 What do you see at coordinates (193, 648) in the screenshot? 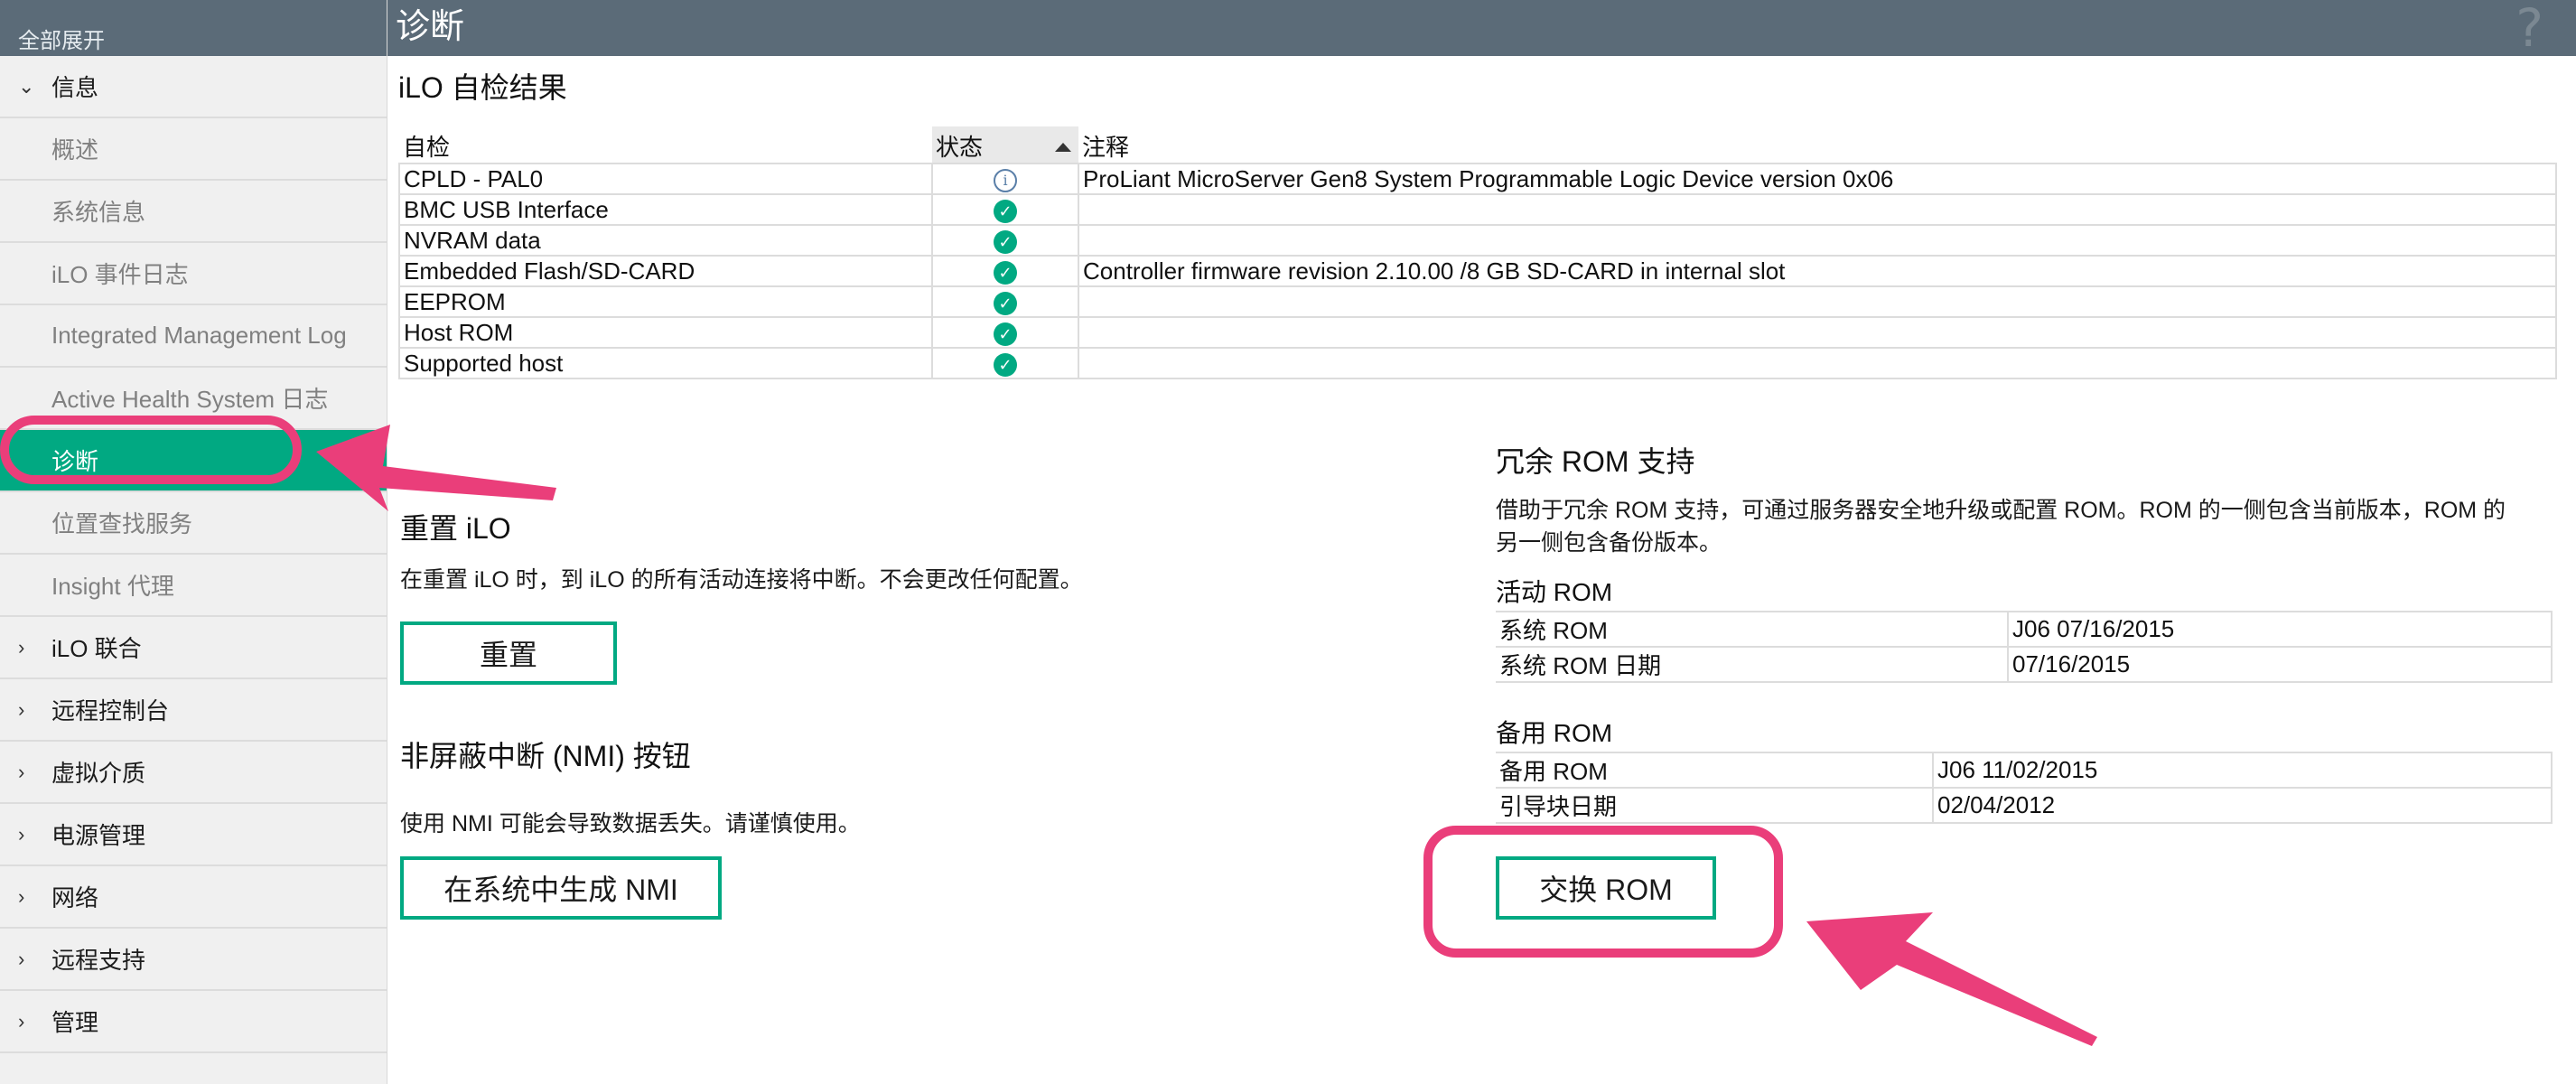
I see `sidebar-item-ilo-federation: › iLO 联合` at bounding box center [193, 648].